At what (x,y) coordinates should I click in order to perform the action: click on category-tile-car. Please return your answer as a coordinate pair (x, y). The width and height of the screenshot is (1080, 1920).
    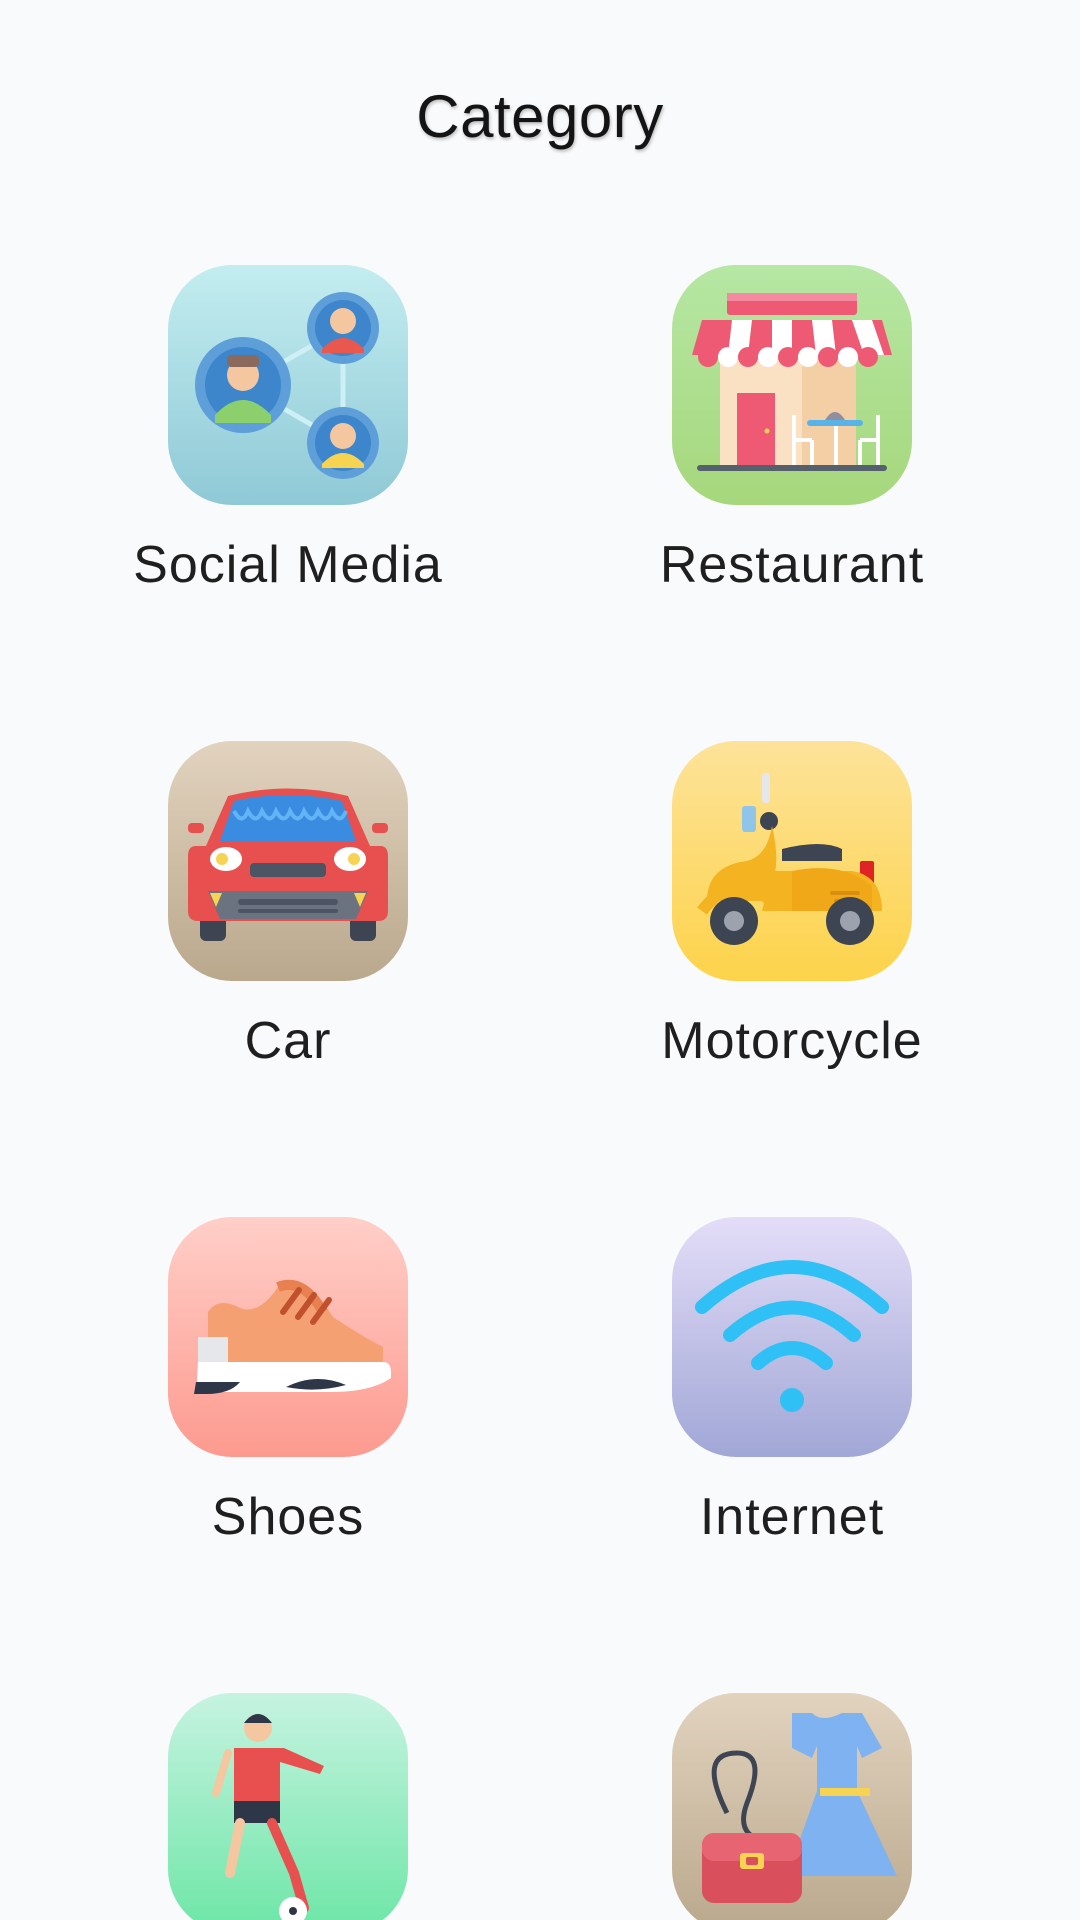
    Looking at the image, I should click on (288, 861).